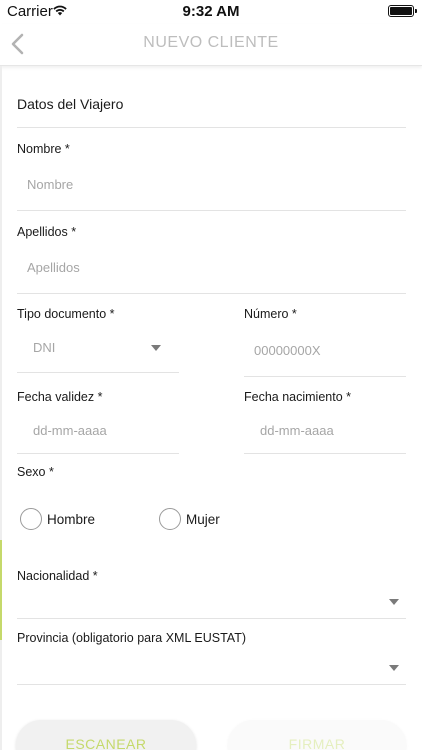 Image resolution: width=422 pixels, height=750 pixels. What do you see at coordinates (103, 430) in the screenshot?
I see `fecha-validez-input` at bounding box center [103, 430].